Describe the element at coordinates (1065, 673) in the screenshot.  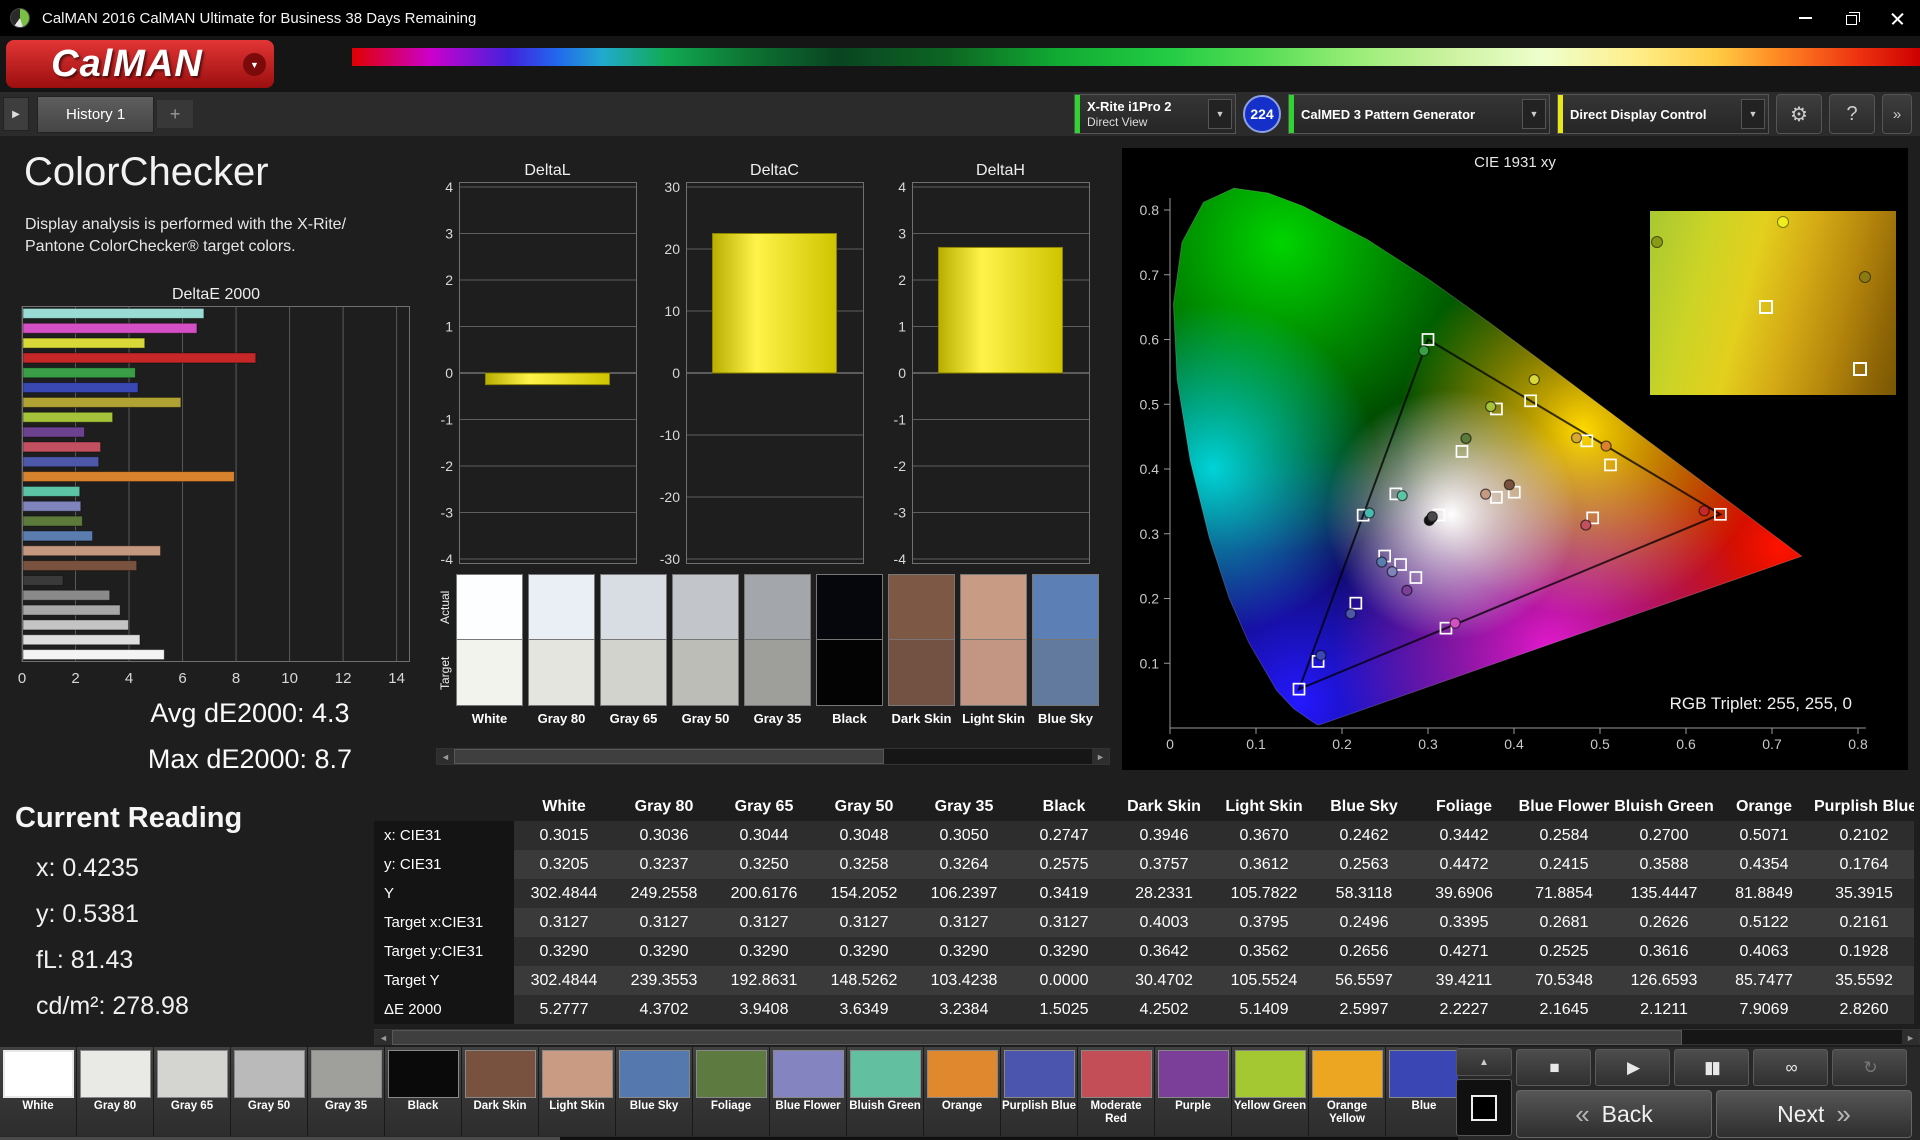
I see `target-swatch` at that location.